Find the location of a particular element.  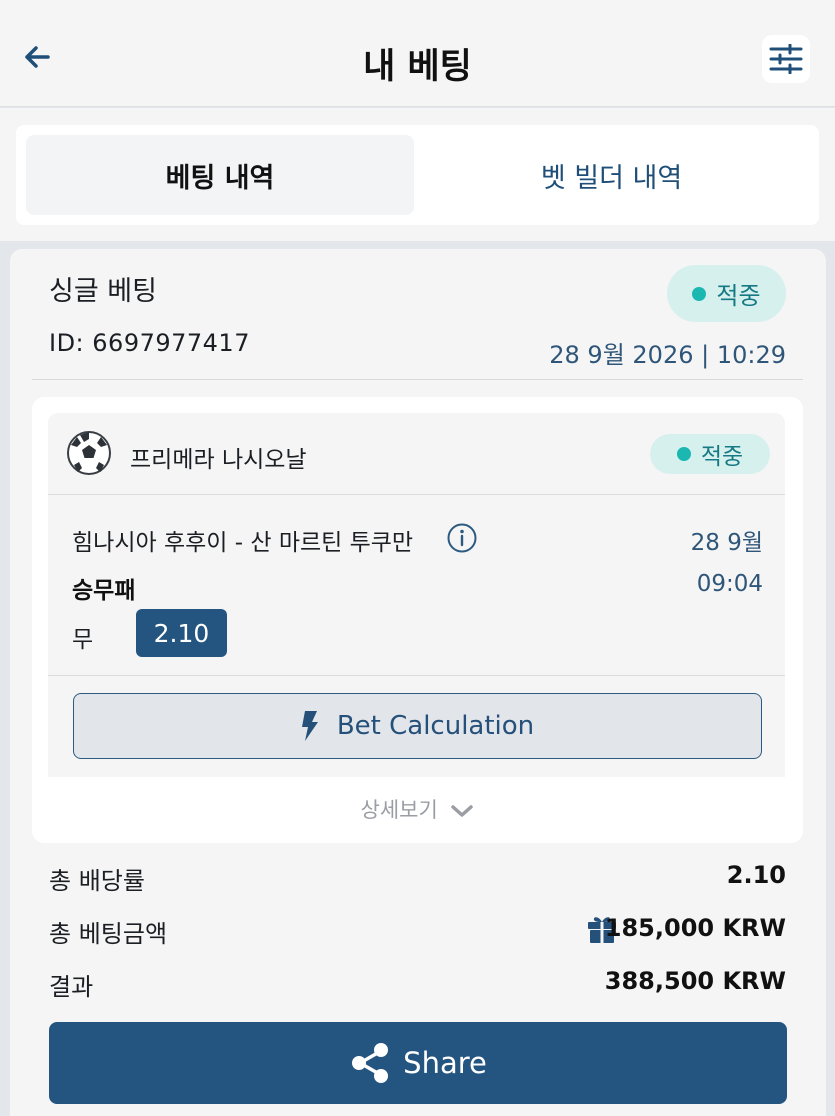

market-name: 승무패 is located at coordinates (104, 591).